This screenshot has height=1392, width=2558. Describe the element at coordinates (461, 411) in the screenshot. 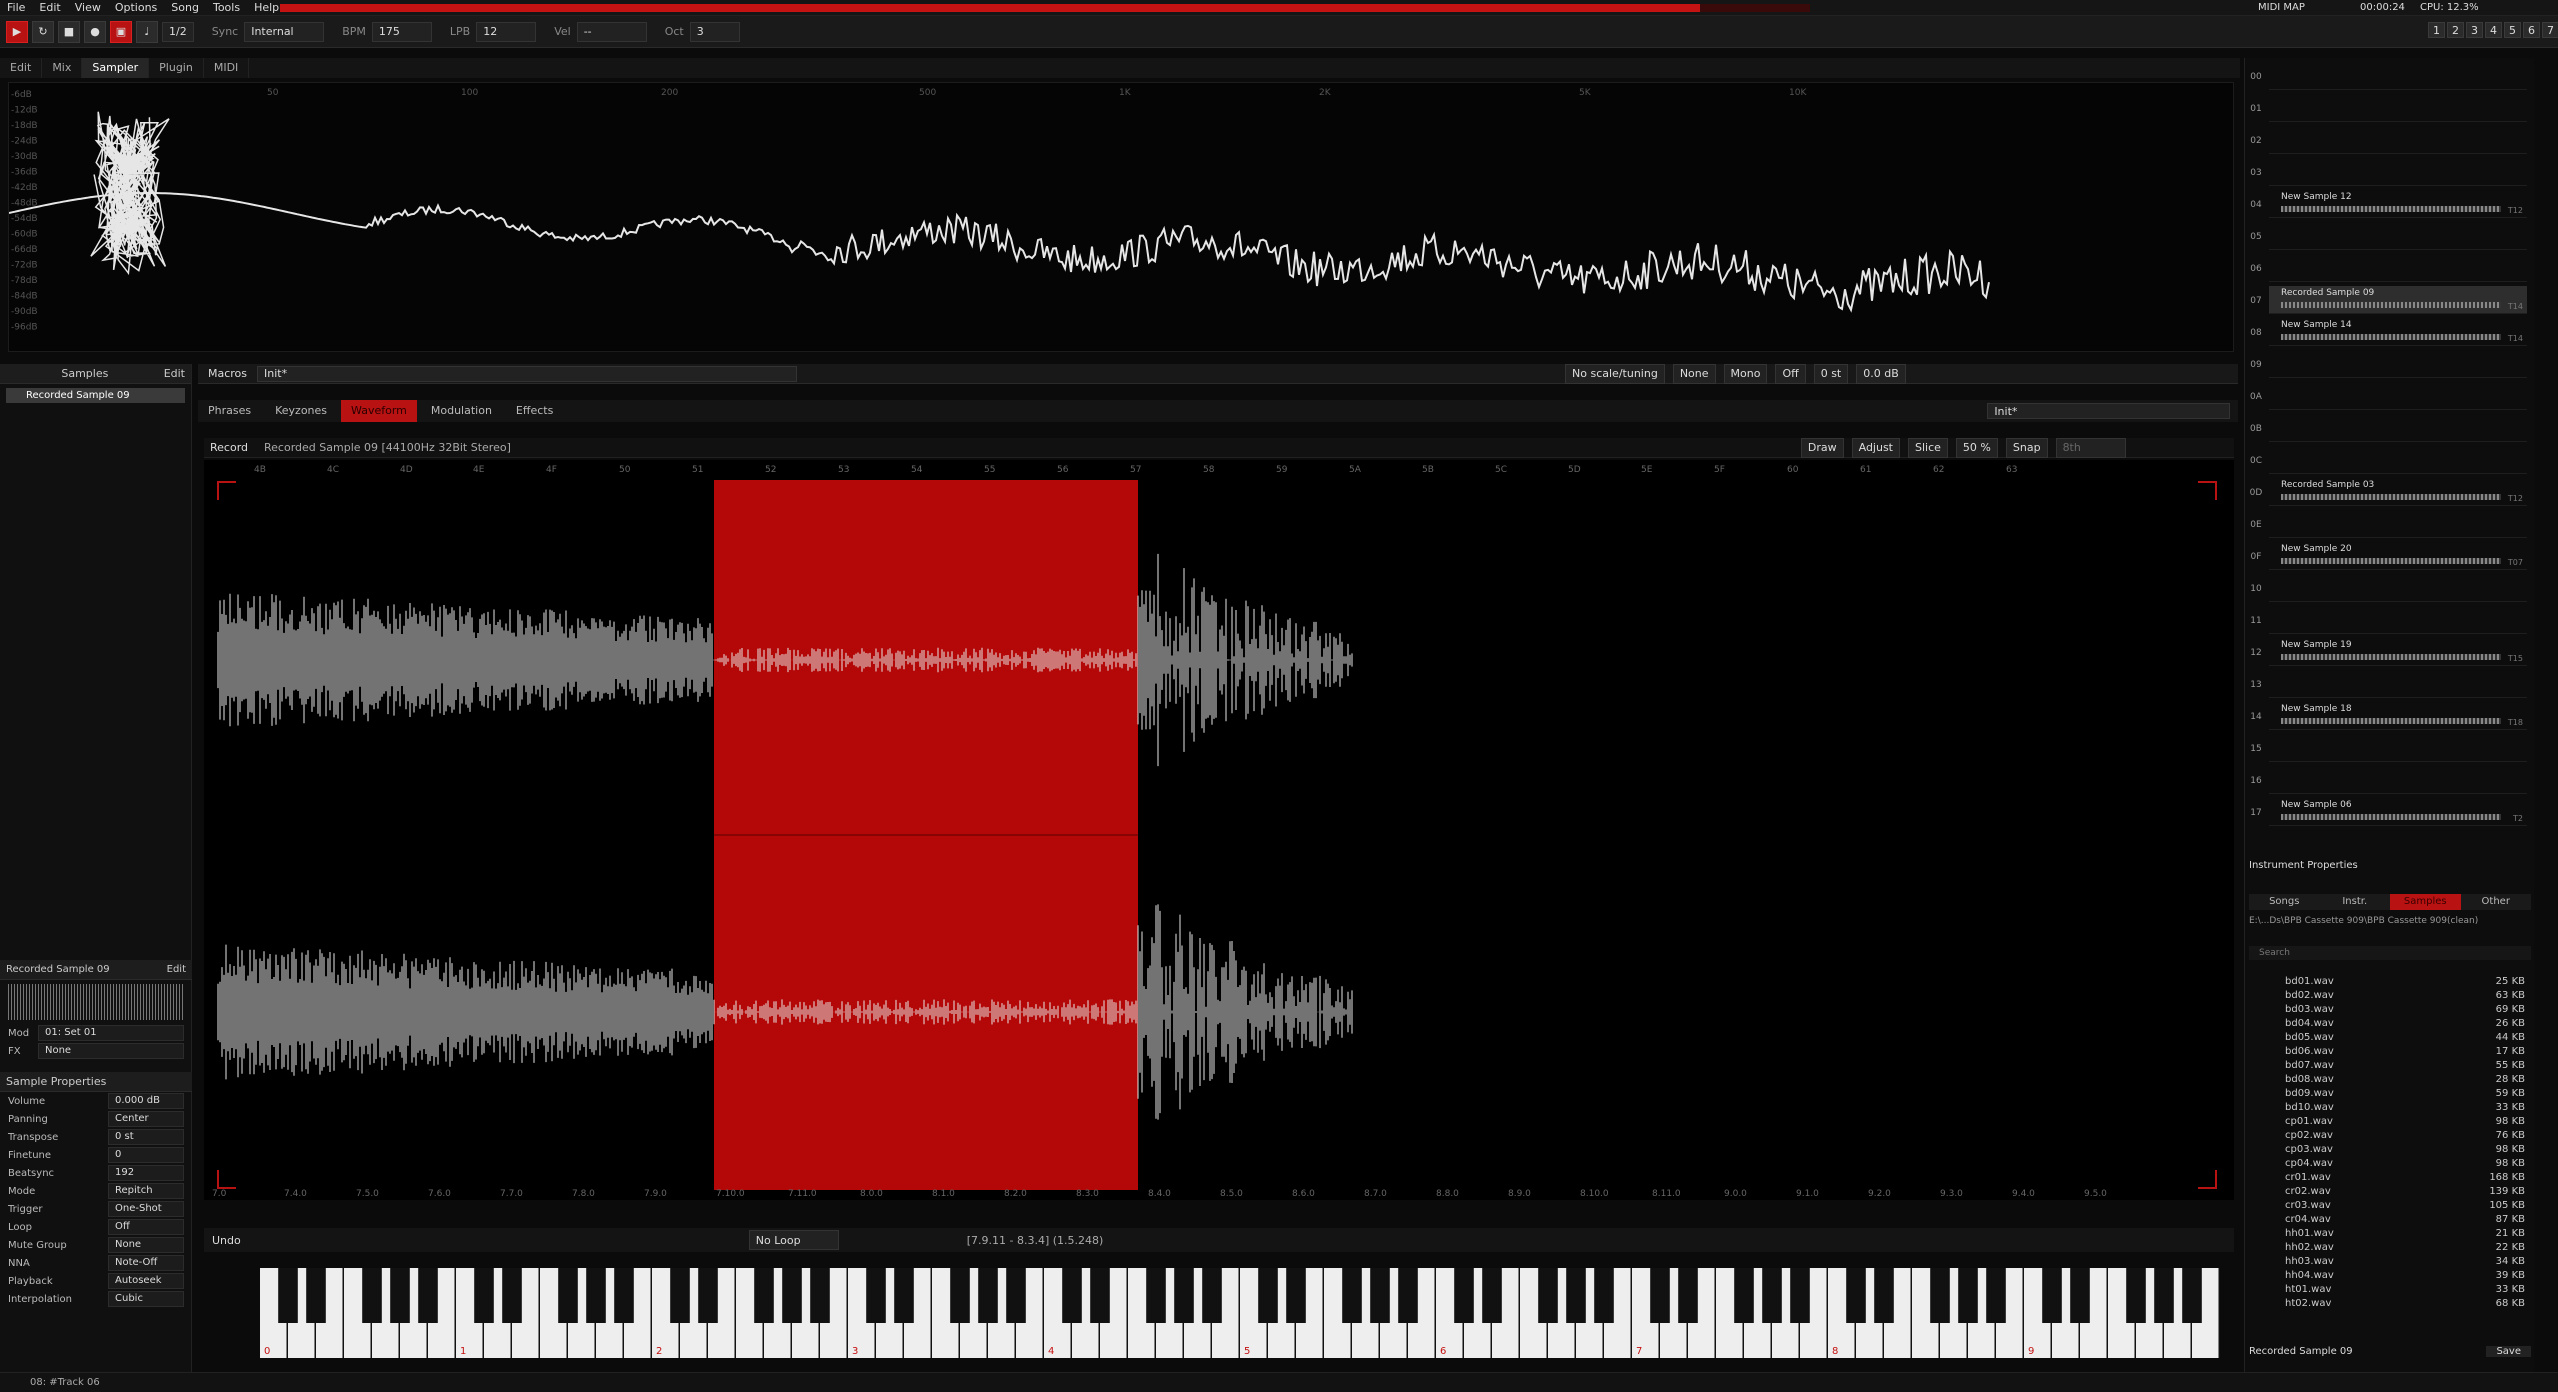

I see `tab-modulation: Modulation` at that location.